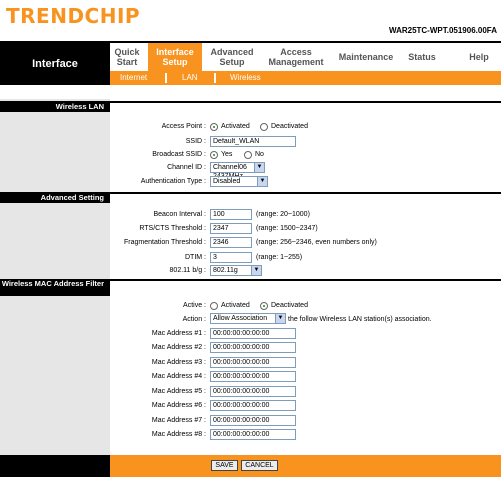  Describe the element at coordinates (259, 465) in the screenshot. I see `cancel-button: CANCEL` at that location.